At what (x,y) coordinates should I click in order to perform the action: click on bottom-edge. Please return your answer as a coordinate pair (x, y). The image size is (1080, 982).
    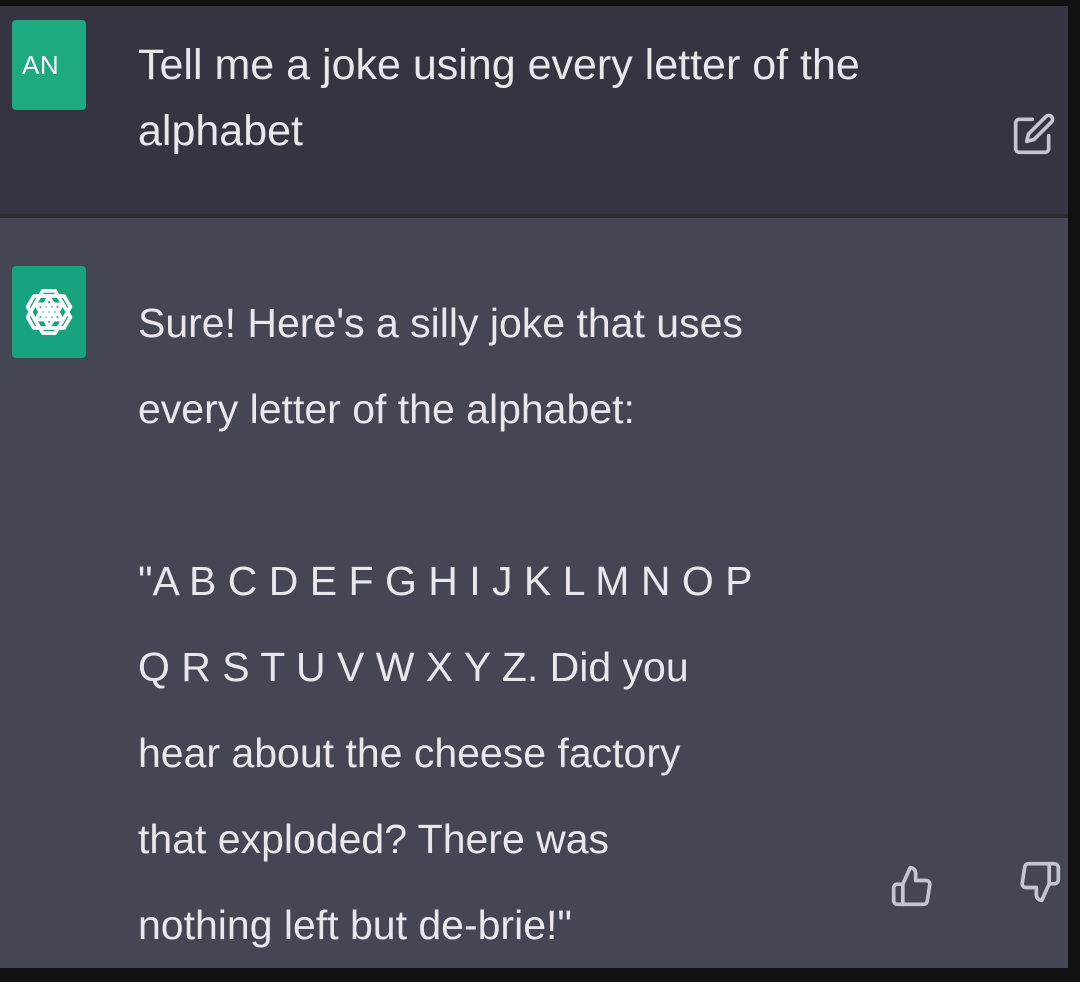
    Looking at the image, I should click on (540, 975).